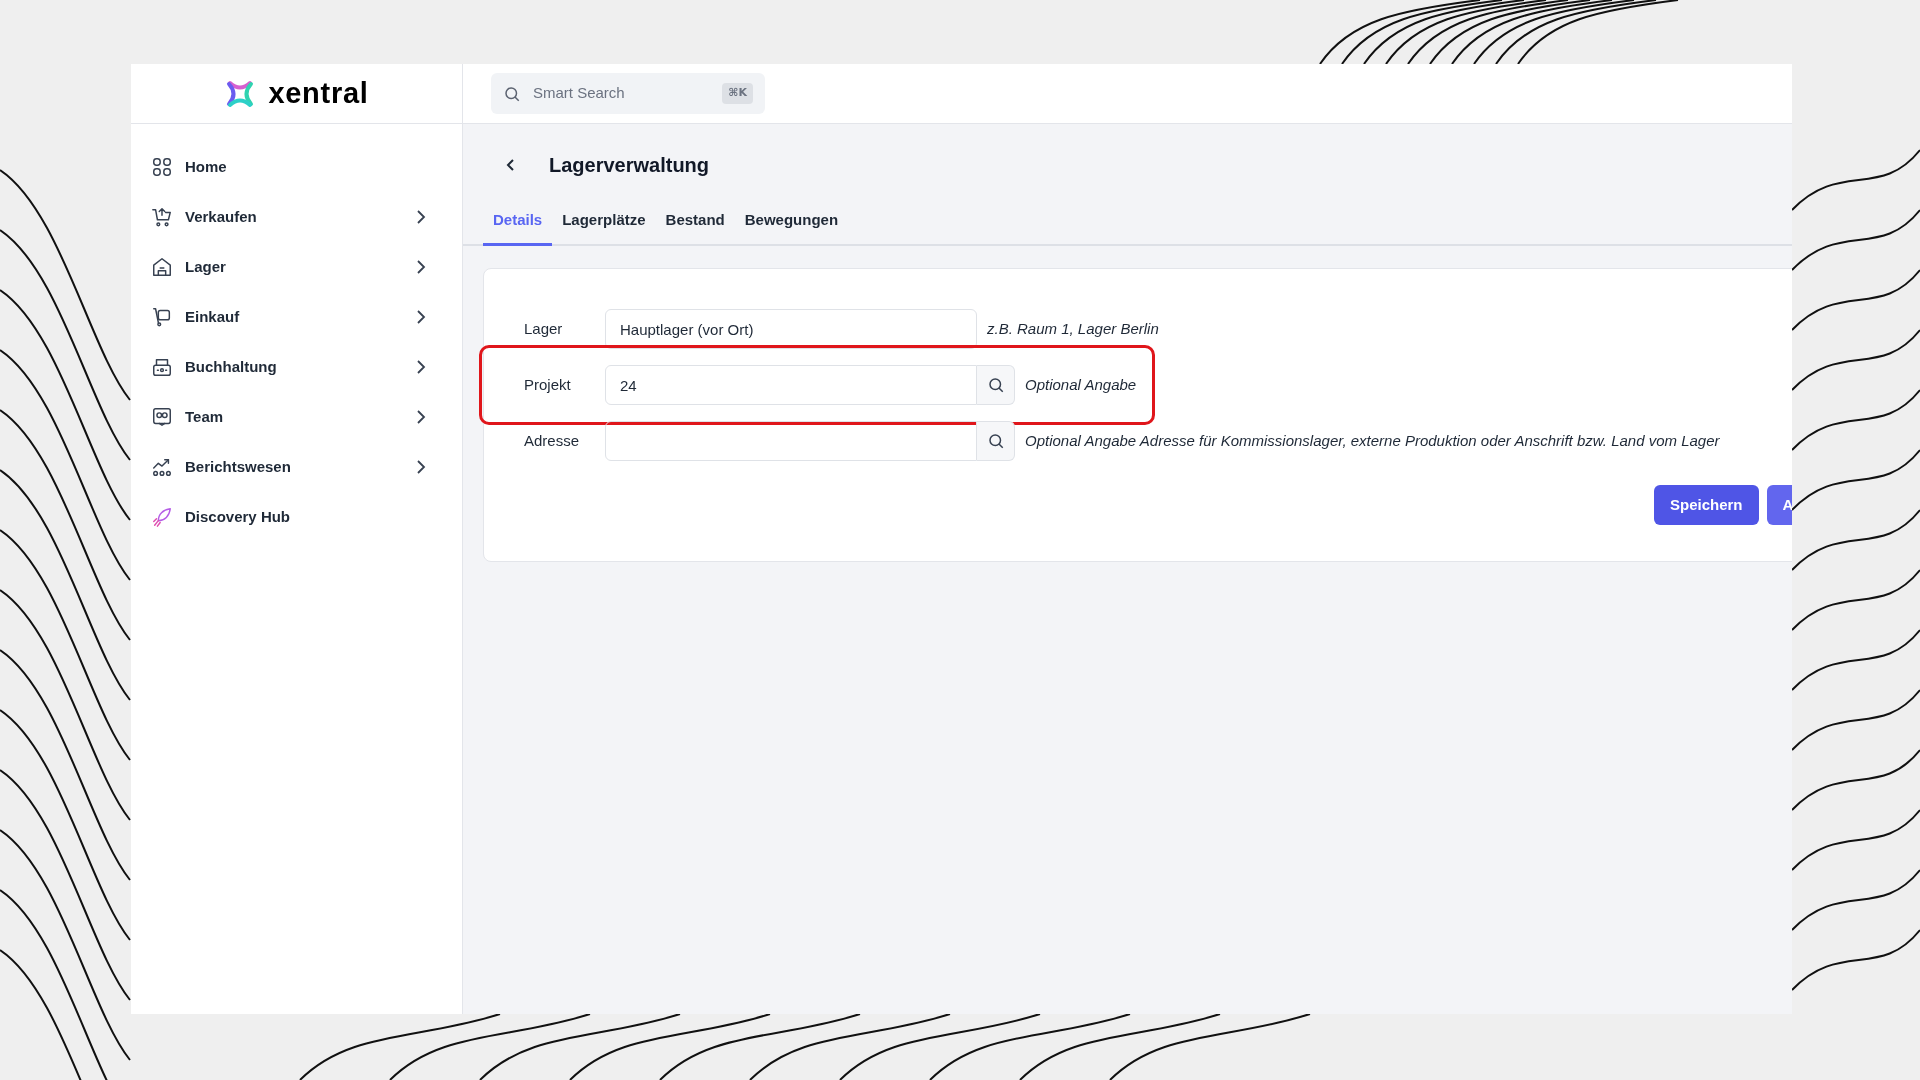  I want to click on grid-icon, so click(162, 167).